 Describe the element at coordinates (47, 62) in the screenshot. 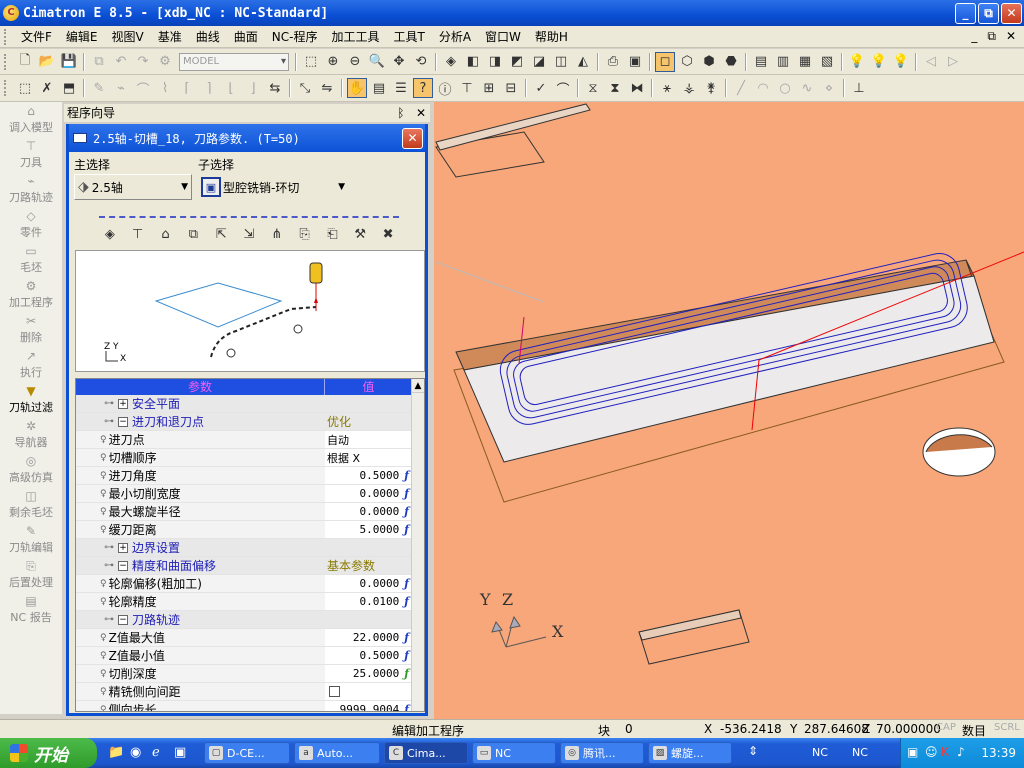

I see `open-folder-icon: 📂` at that location.